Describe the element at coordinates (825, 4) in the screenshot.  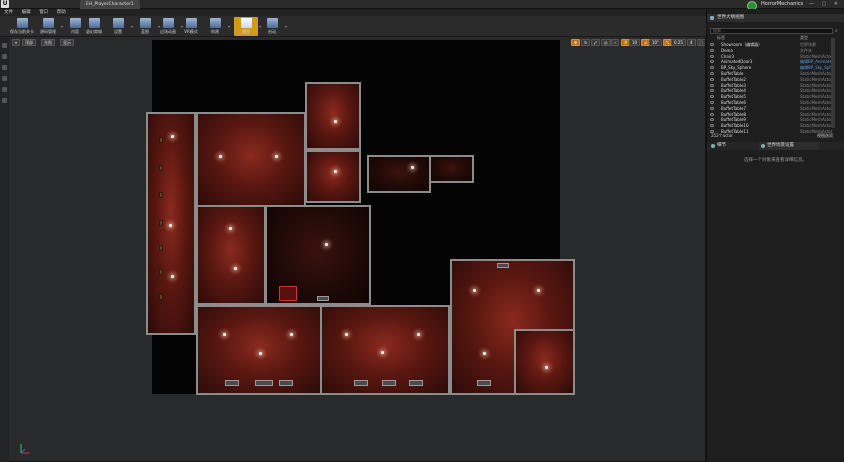
I see `window-controls: — ▢ ✕` at that location.